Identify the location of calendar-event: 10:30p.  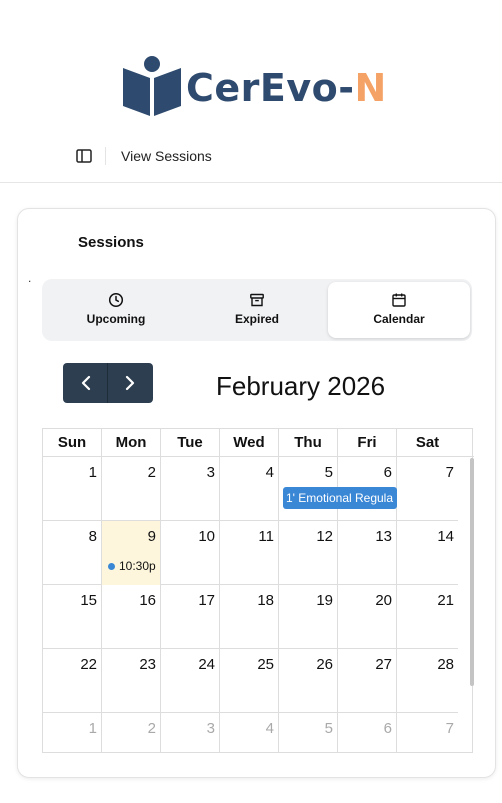
(132, 566).